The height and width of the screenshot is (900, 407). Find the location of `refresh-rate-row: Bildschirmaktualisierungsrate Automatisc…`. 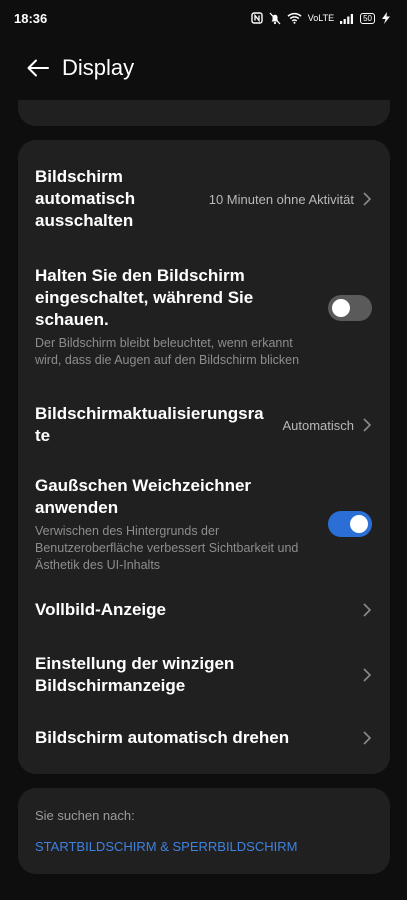

refresh-rate-row: Bildschirmaktualisierungsrate Automatisc… is located at coordinates (204, 425).